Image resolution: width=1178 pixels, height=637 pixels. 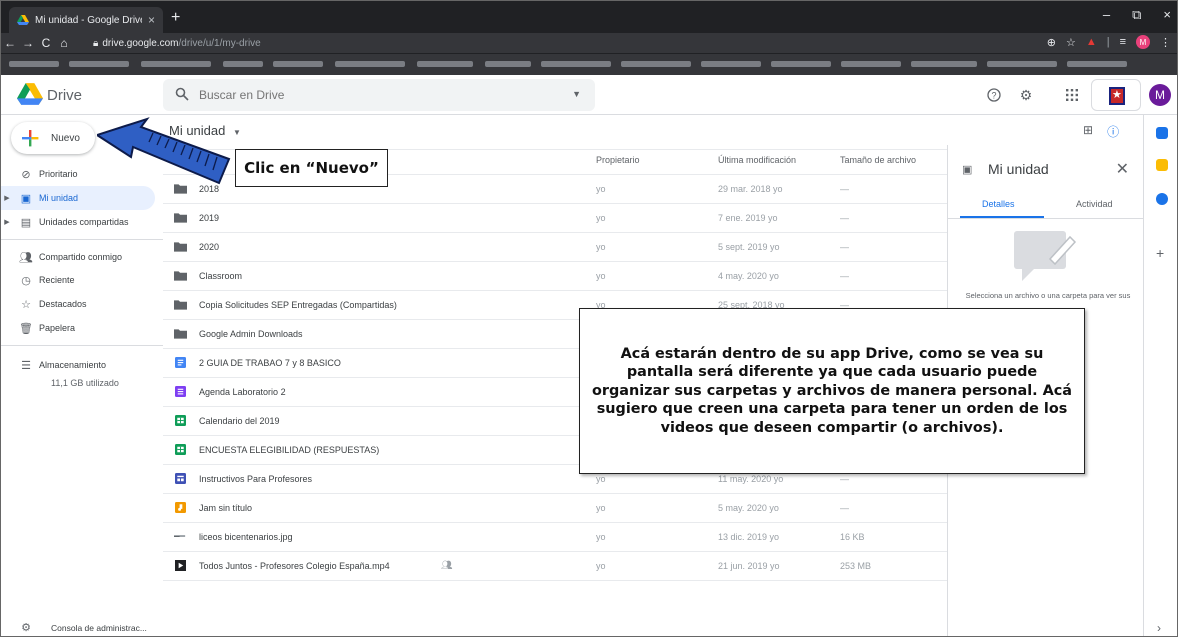 I want to click on file-size: —, so click(x=844, y=218).